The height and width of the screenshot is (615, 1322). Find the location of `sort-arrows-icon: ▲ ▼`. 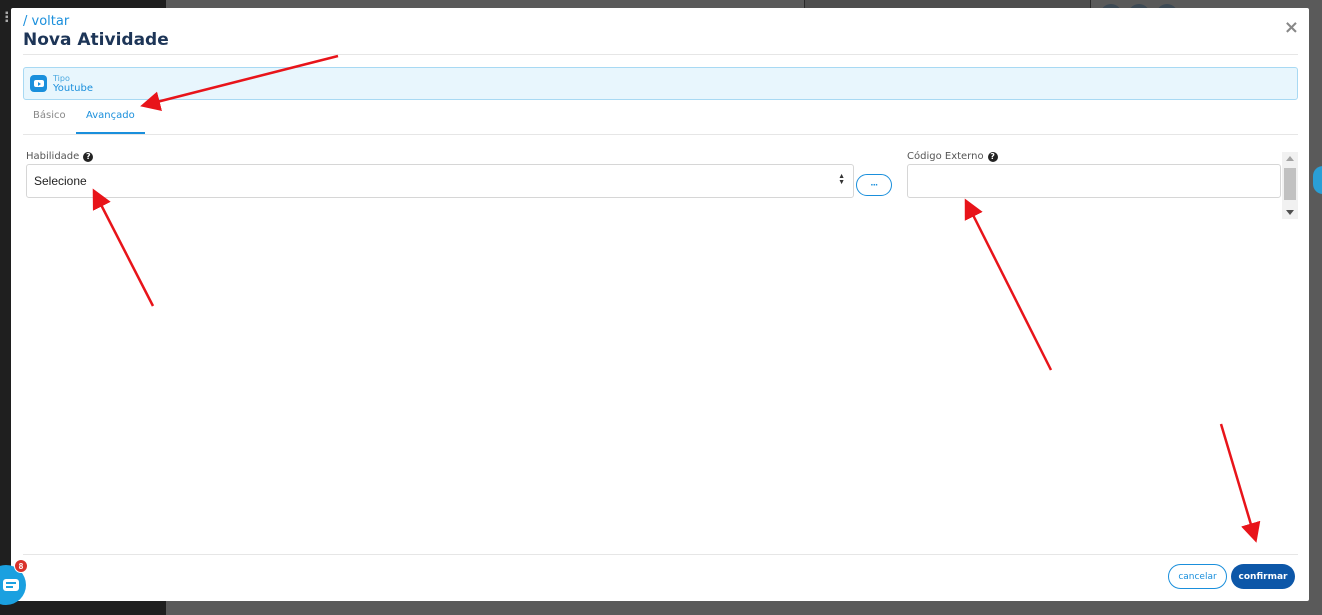

sort-arrows-icon: ▲ ▼ is located at coordinates (841, 179).